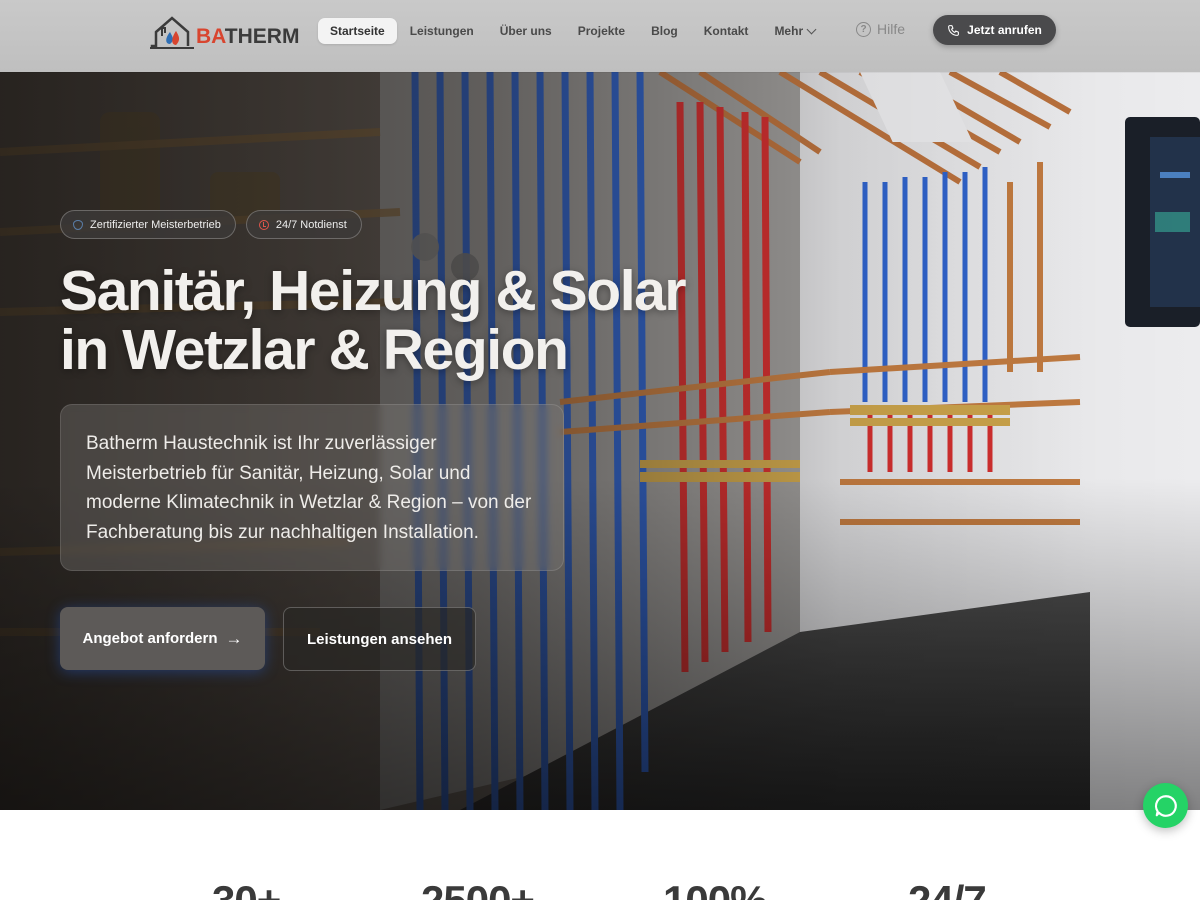 The width and height of the screenshot is (1200, 900). Describe the element at coordinates (78, 224) in the screenshot. I see `shield-icon` at that location.